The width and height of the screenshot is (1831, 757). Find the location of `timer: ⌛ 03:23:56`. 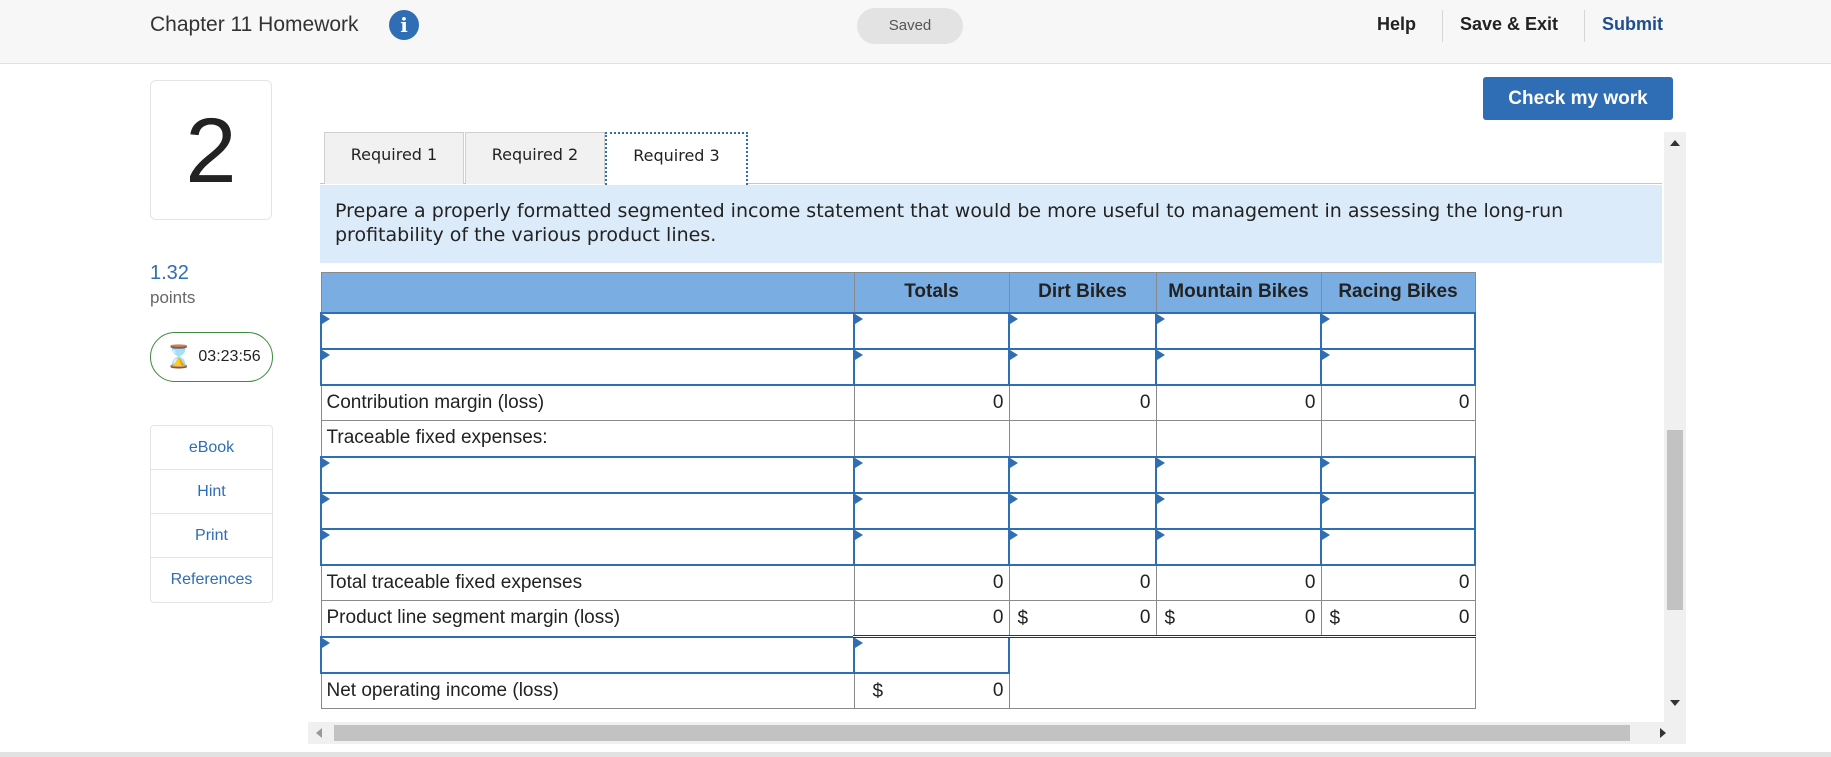

timer: ⌛ 03:23:56 is located at coordinates (211, 357).